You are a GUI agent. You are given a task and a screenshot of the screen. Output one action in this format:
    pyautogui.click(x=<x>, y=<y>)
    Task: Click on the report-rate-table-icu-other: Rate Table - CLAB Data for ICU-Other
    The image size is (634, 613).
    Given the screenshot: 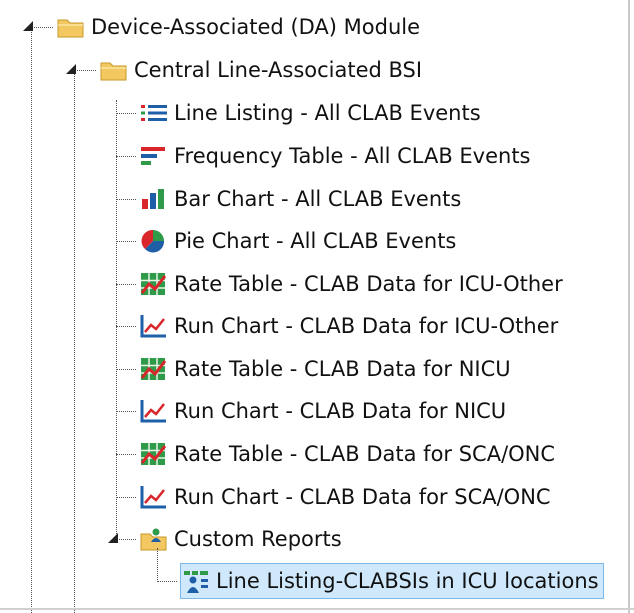 What is the action you would take?
    pyautogui.click(x=353, y=284)
    